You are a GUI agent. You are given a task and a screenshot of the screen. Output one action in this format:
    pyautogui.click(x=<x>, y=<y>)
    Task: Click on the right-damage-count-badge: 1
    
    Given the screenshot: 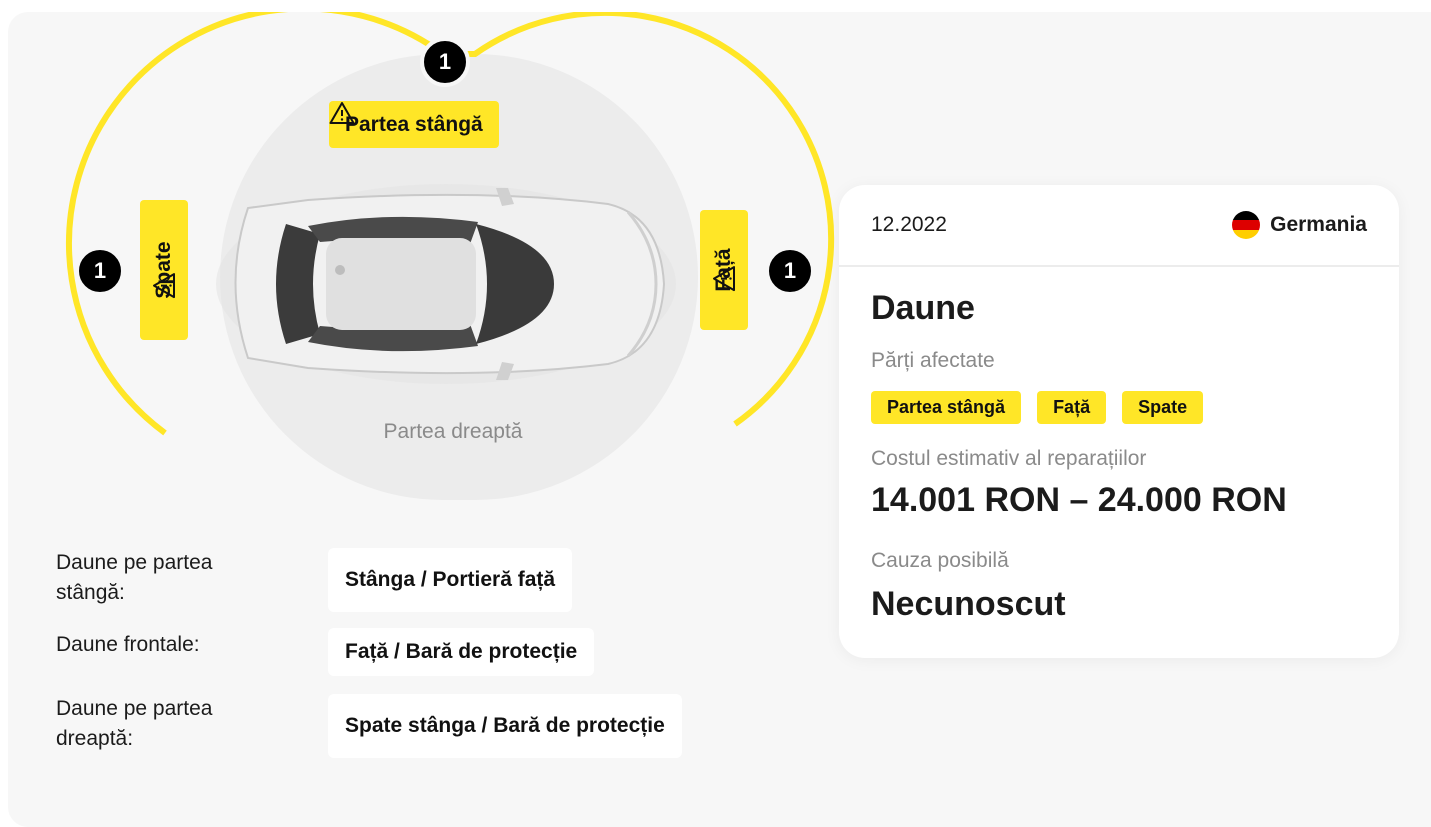 What is the action you would take?
    pyautogui.click(x=790, y=271)
    